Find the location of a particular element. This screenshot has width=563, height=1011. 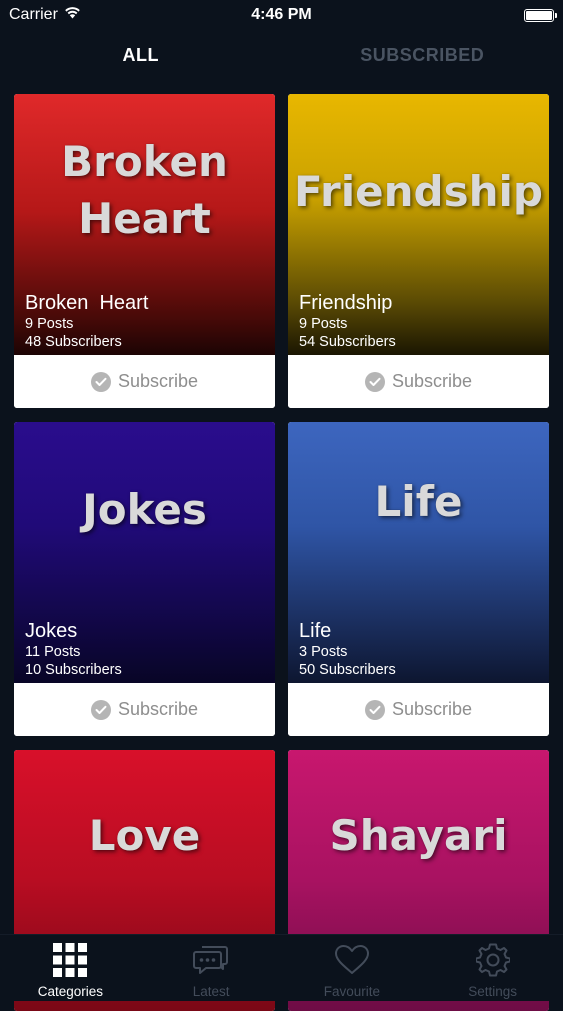

gear-icon is located at coordinates (493, 960).